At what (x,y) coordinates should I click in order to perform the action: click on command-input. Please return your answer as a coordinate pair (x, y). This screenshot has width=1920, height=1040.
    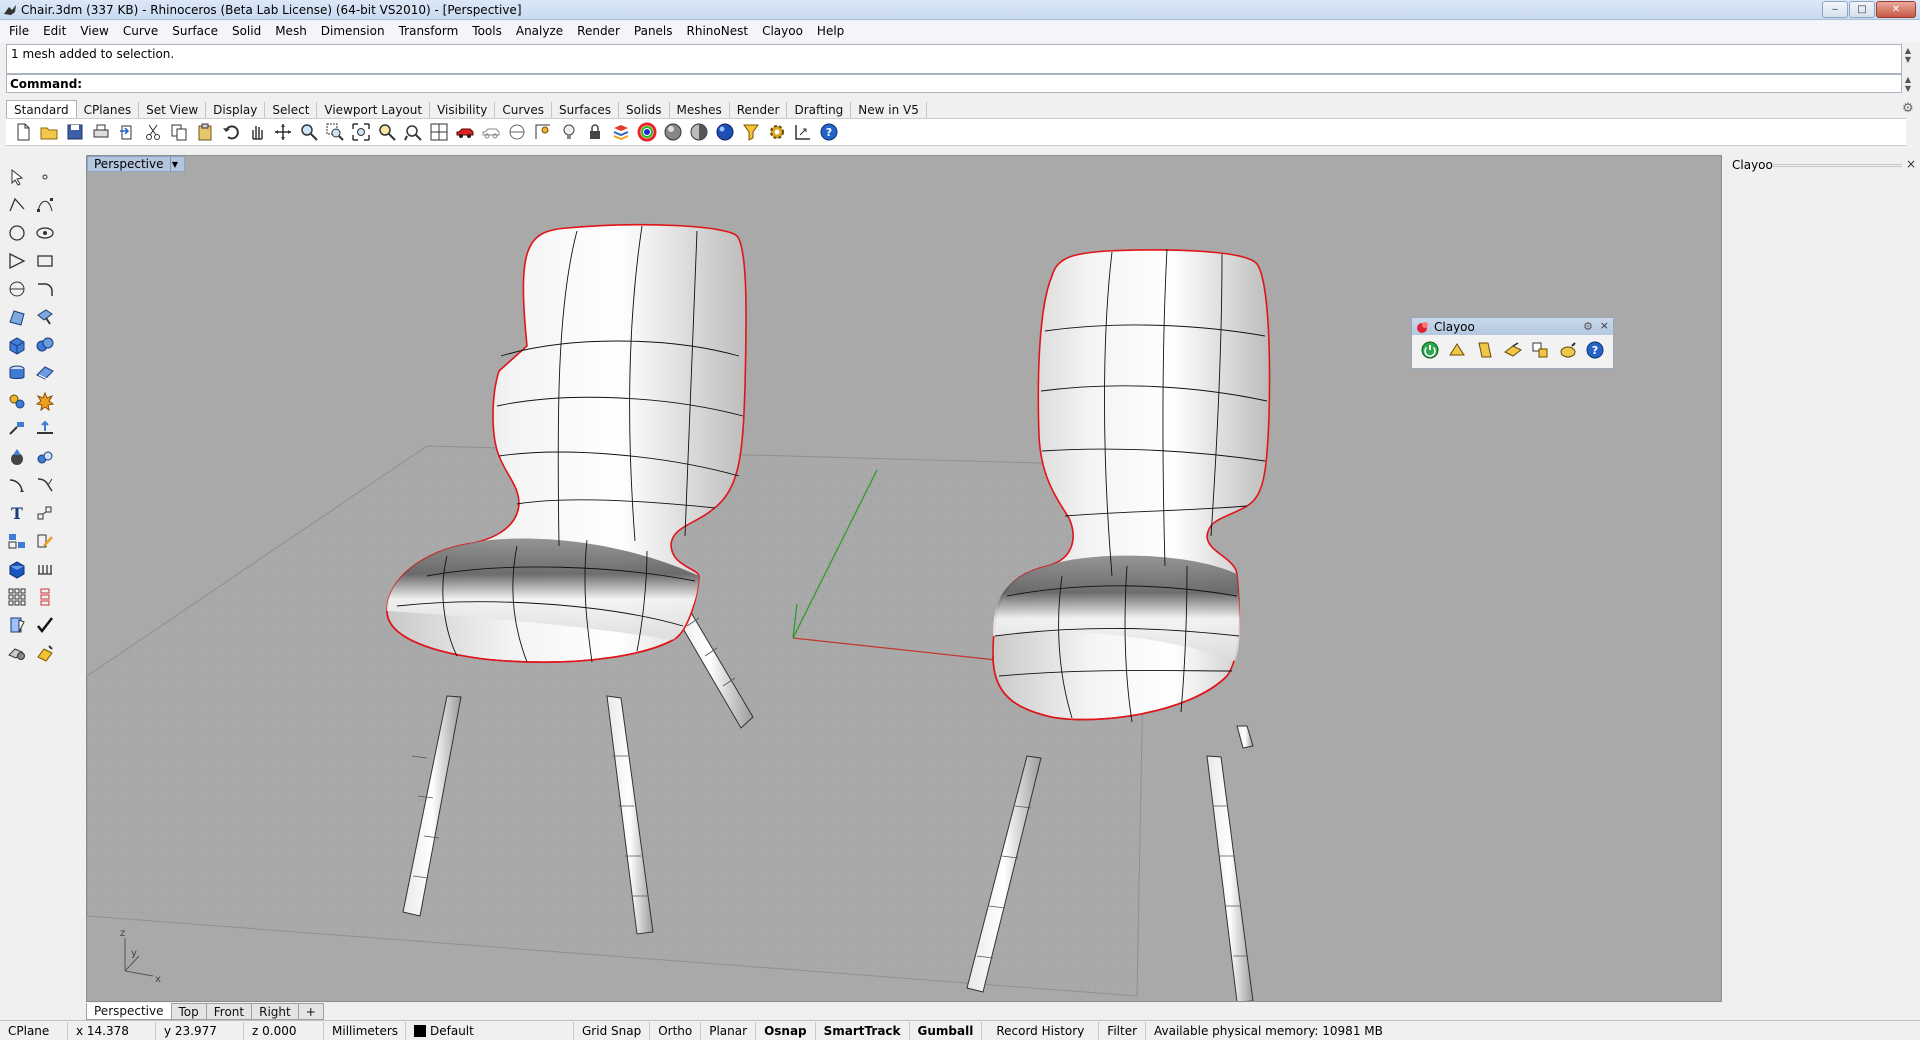
    Looking at the image, I should click on (985, 83).